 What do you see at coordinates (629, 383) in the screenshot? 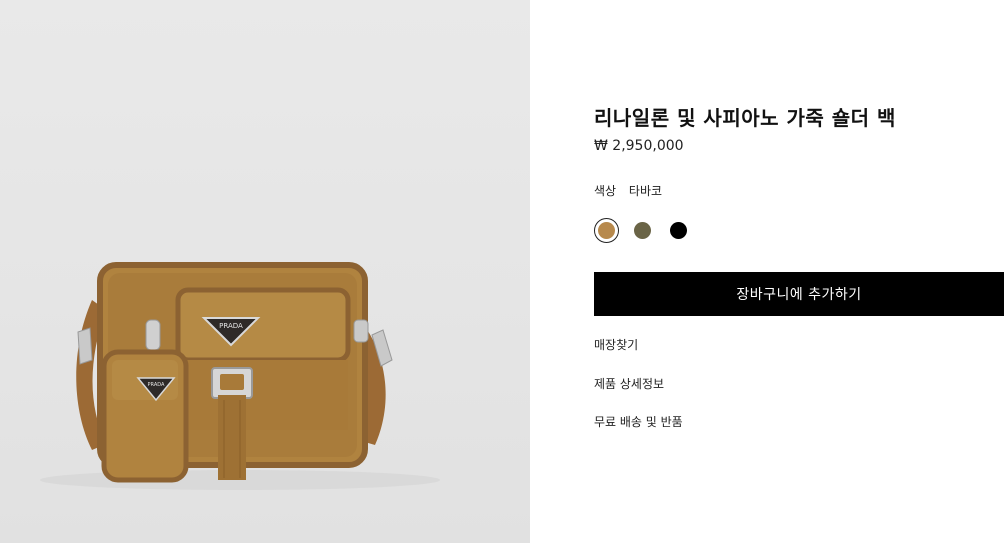
I see `product-details-link: 제품 상세정보` at bounding box center [629, 383].